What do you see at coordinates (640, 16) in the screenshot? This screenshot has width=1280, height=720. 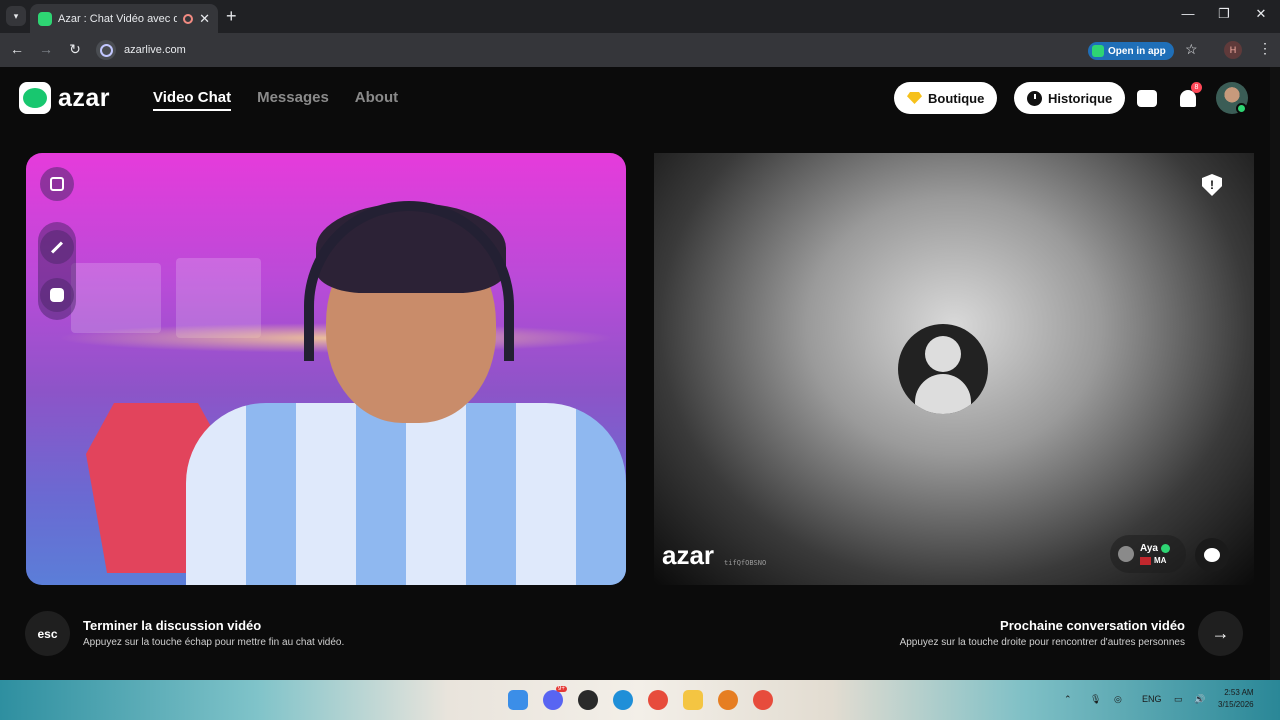 I see `browser-tabstrip: ▾ Azar : Chat Vidéo avec de n ✕ + — ❐ ✕` at bounding box center [640, 16].